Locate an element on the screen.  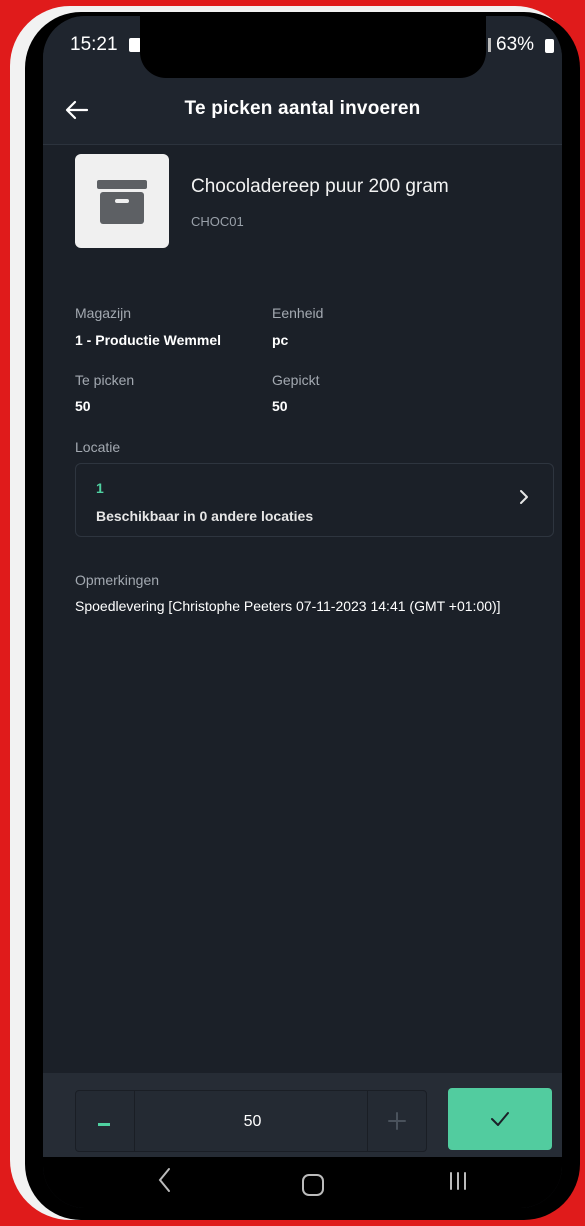
confirm-button is located at coordinates (500, 1119).